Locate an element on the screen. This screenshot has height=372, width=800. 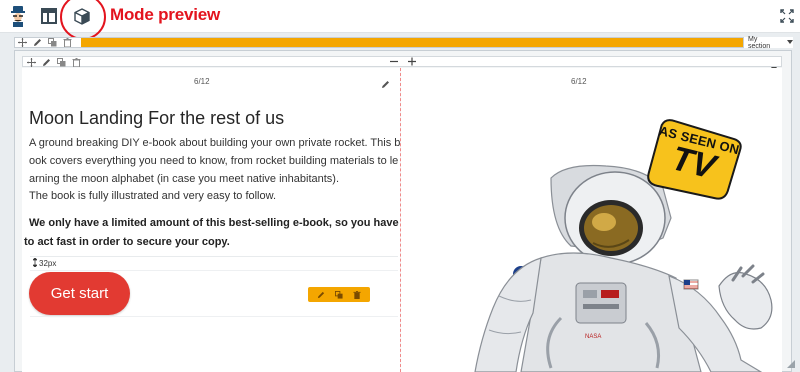
spacer-height: 32px is located at coordinates (44, 263).